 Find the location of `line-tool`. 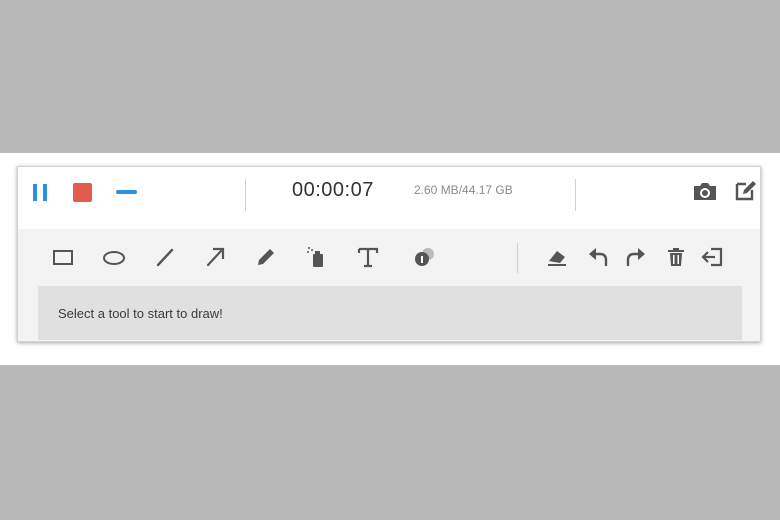

line-tool is located at coordinates (165, 257).